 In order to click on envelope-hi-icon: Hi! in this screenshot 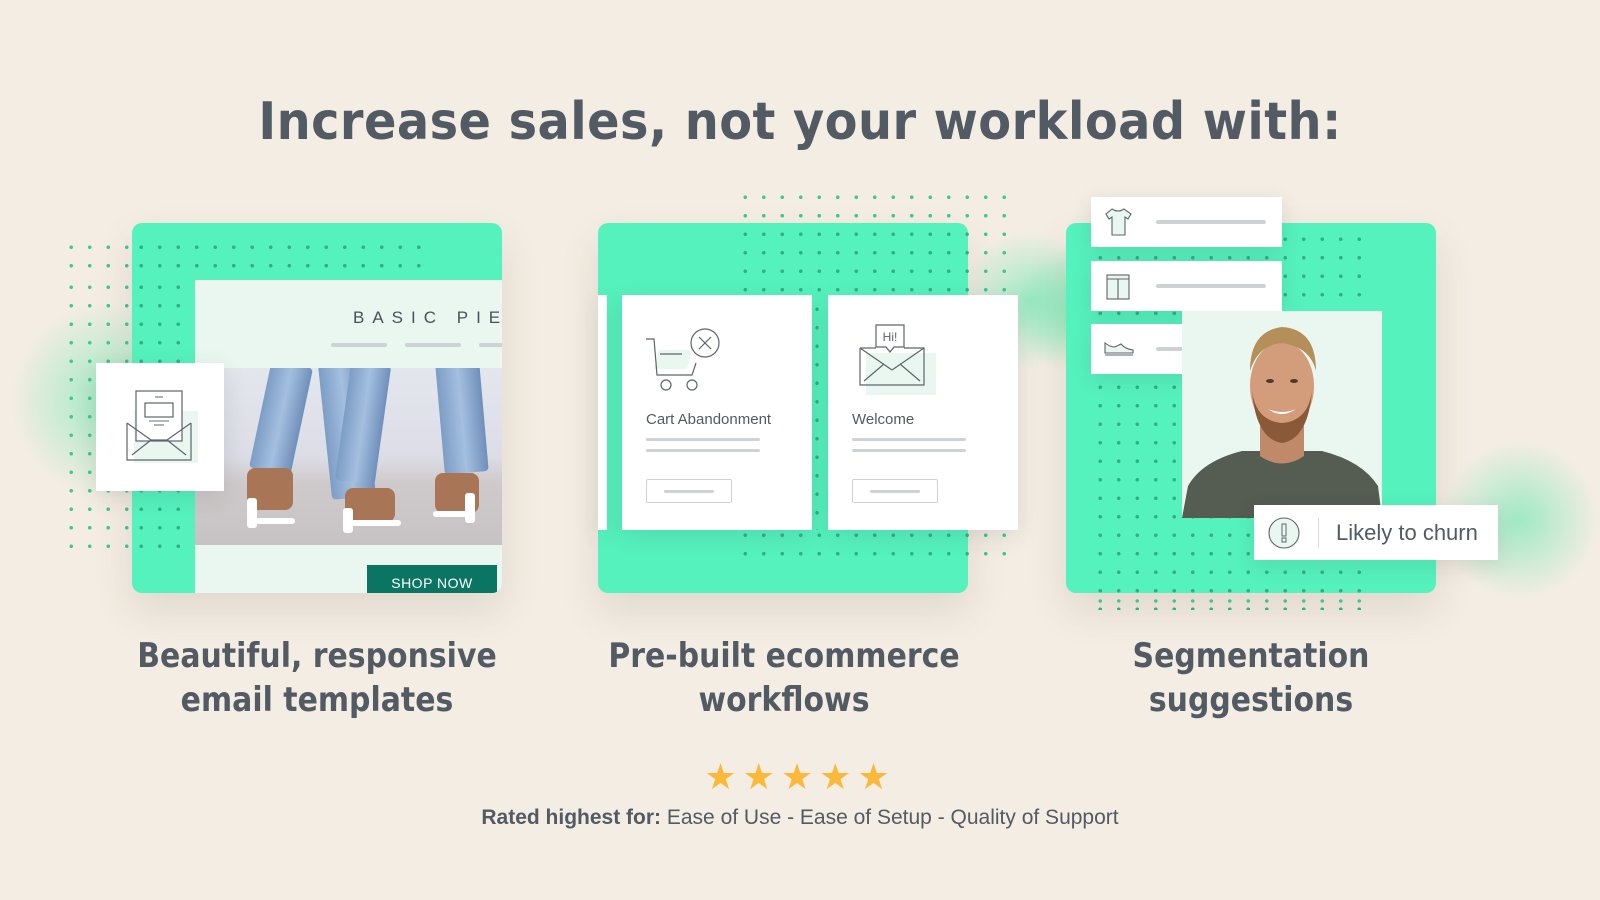, I will do `click(897, 359)`.